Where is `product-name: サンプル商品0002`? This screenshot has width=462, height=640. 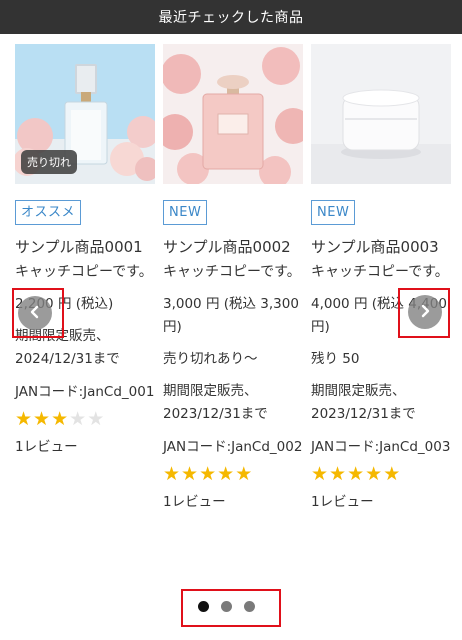
product-name: サンプル商品0002 is located at coordinates (233, 247).